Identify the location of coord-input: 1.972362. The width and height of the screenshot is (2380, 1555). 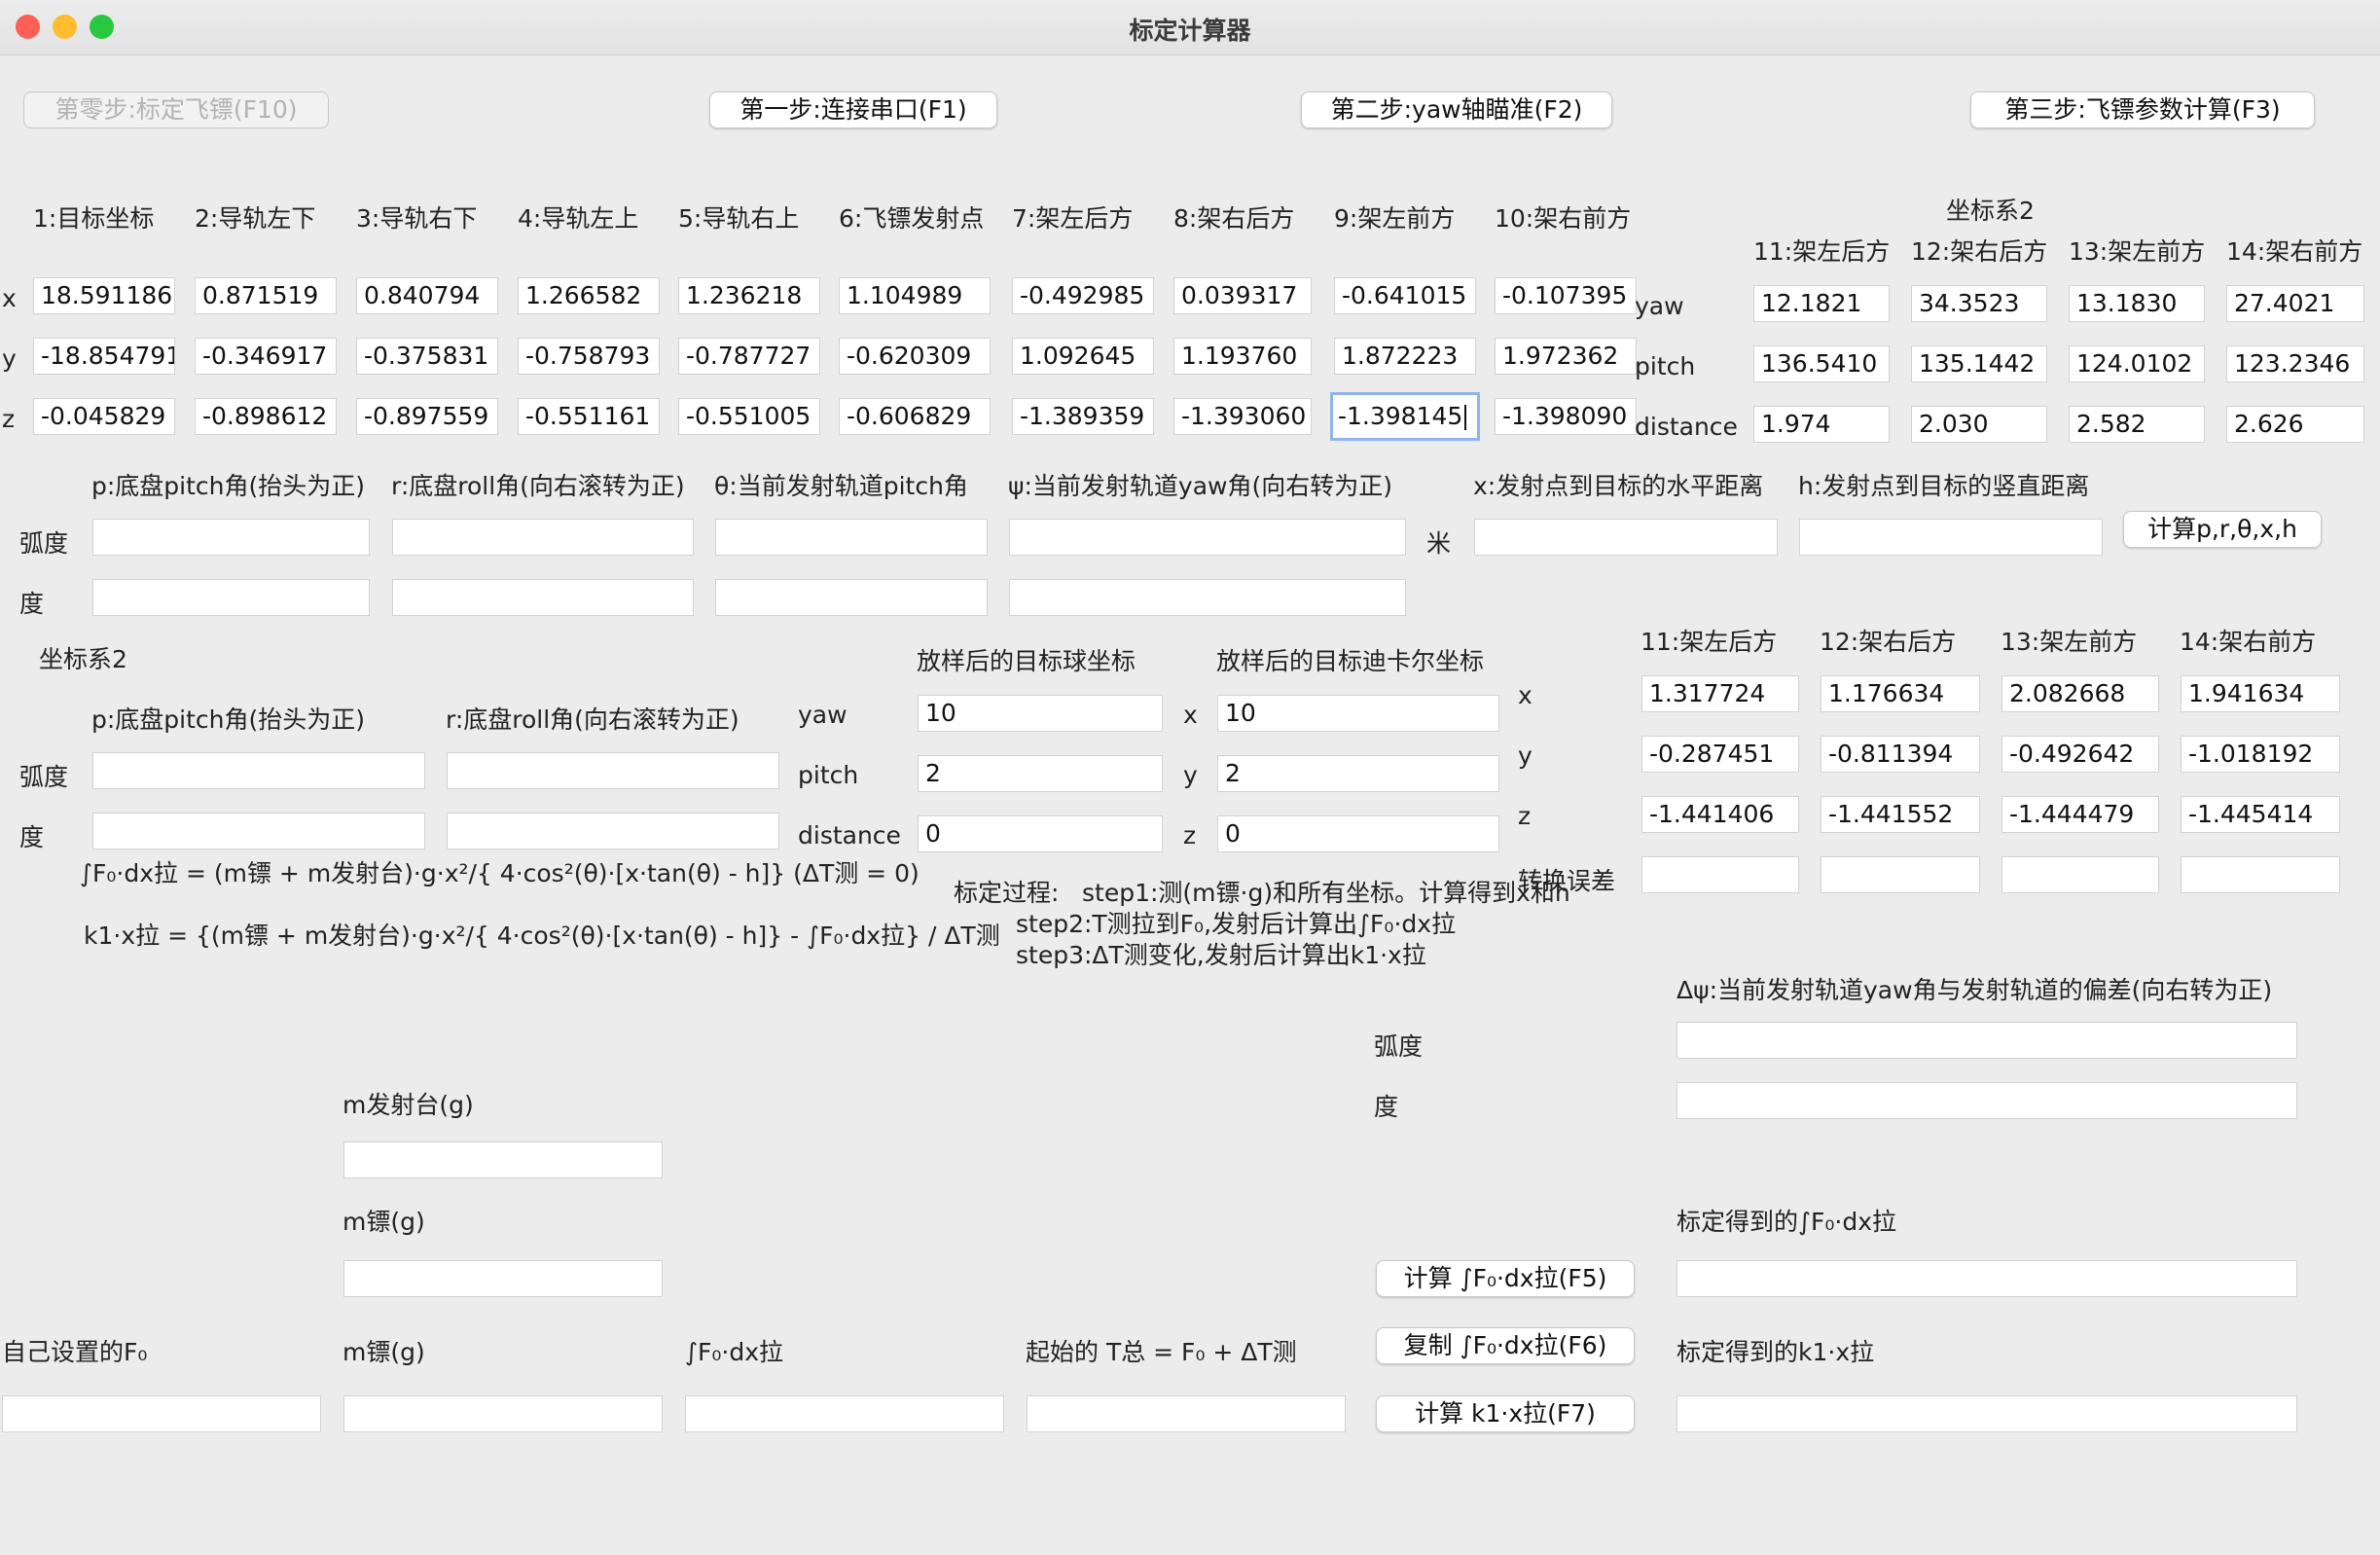
(1566, 356).